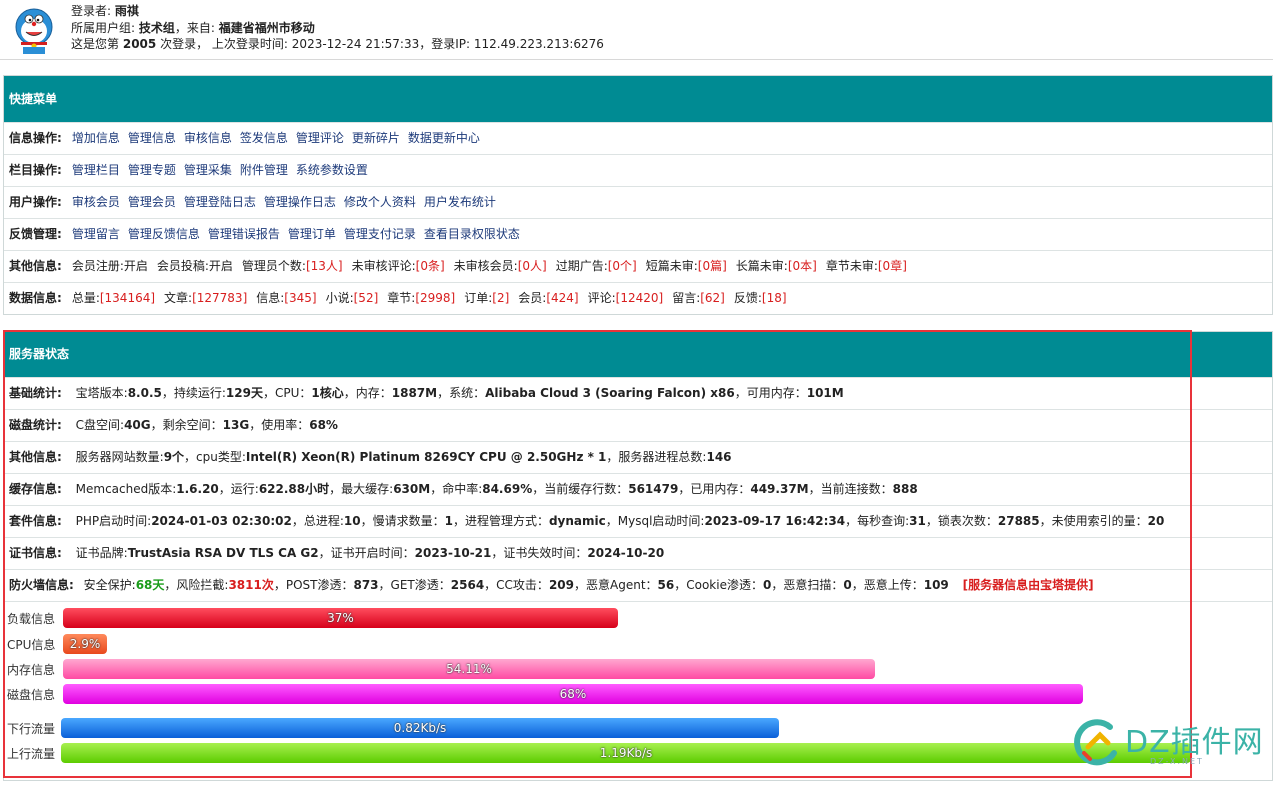 Image resolution: width=1273 pixels, height=785 pixels. I want to click on quick-menu-link: 数据更新中心, so click(444, 138).